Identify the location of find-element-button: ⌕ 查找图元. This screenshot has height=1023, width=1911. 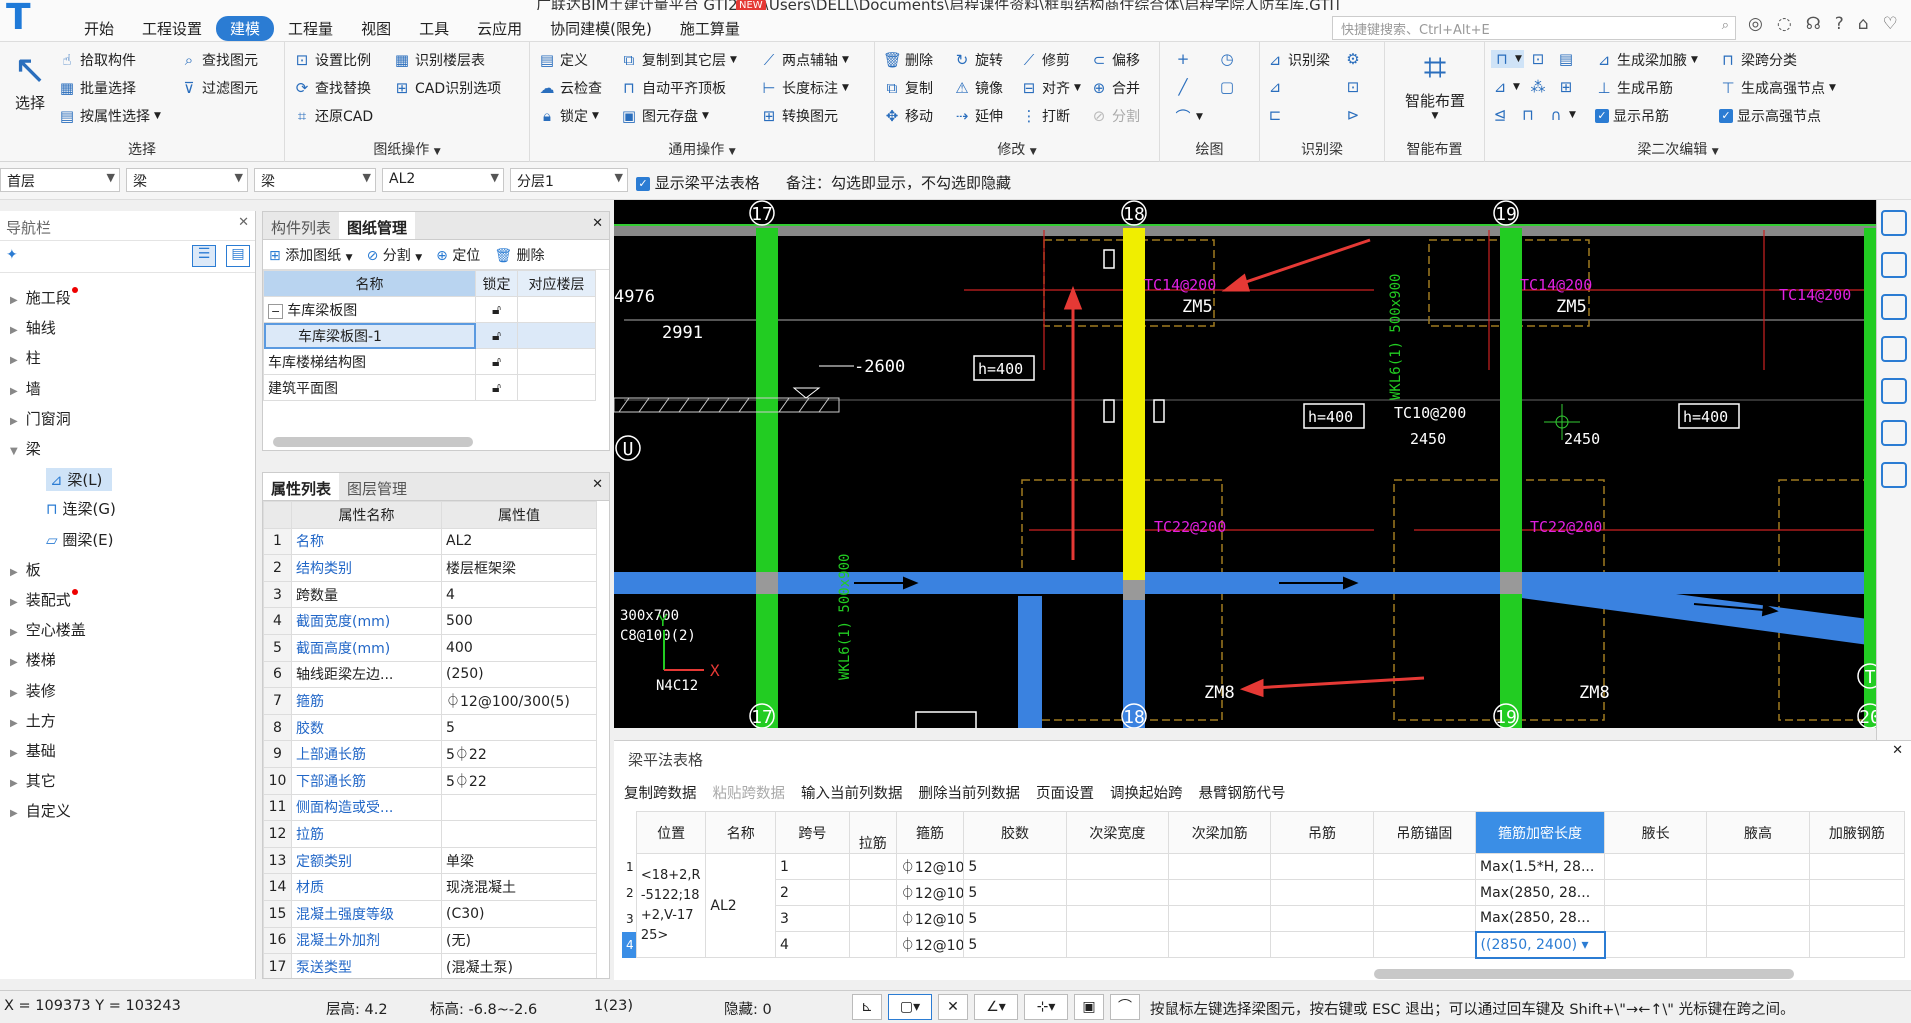
(219, 60).